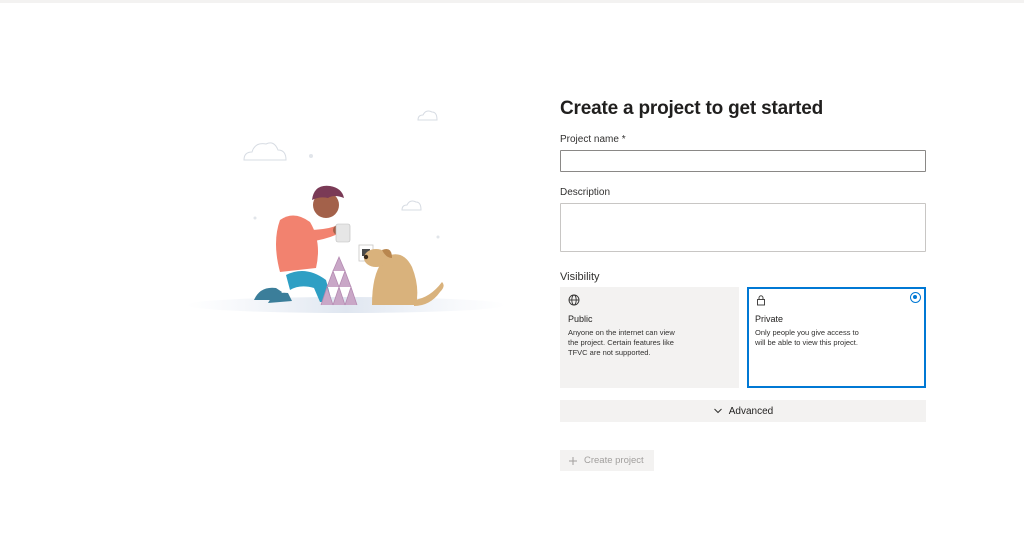 The width and height of the screenshot is (1024, 555). Describe the element at coordinates (403, 277) in the screenshot. I see `dog` at that location.